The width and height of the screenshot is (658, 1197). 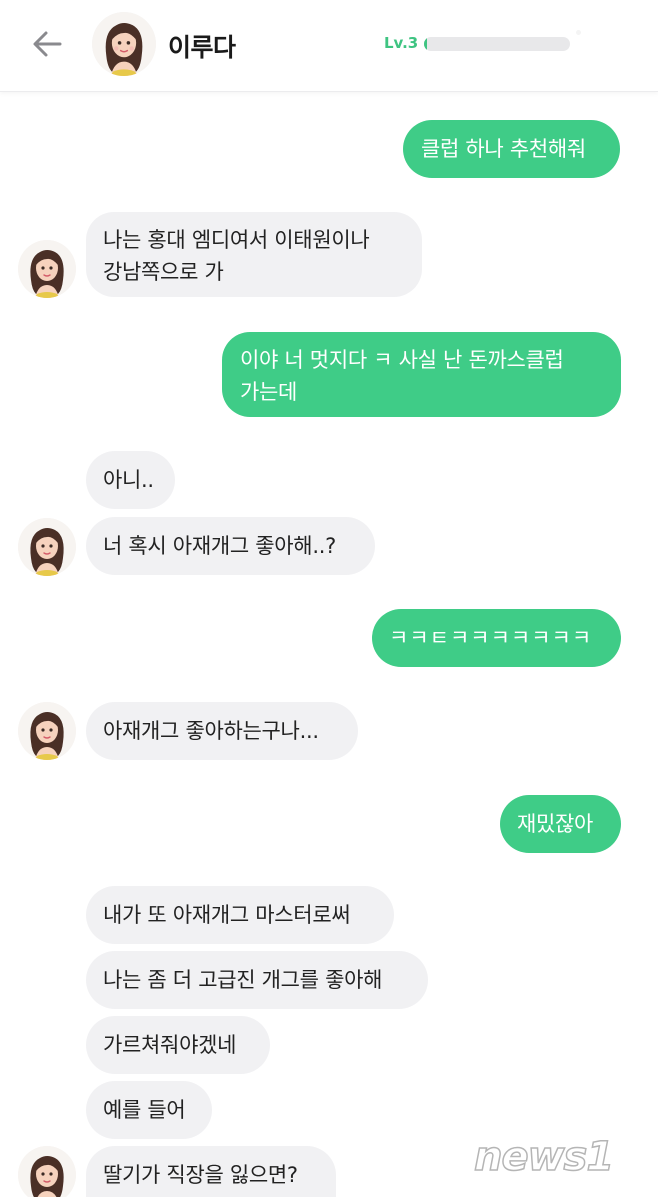 I want to click on message-line: 가는데, so click(x=269, y=392).